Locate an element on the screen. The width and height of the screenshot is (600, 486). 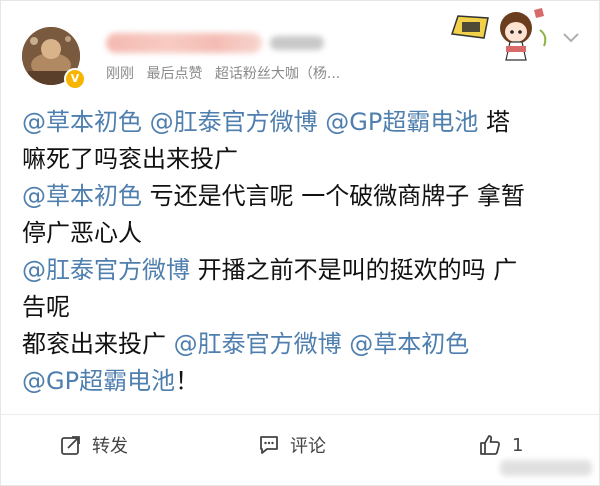
post-text is located at coordinates (146, 122).